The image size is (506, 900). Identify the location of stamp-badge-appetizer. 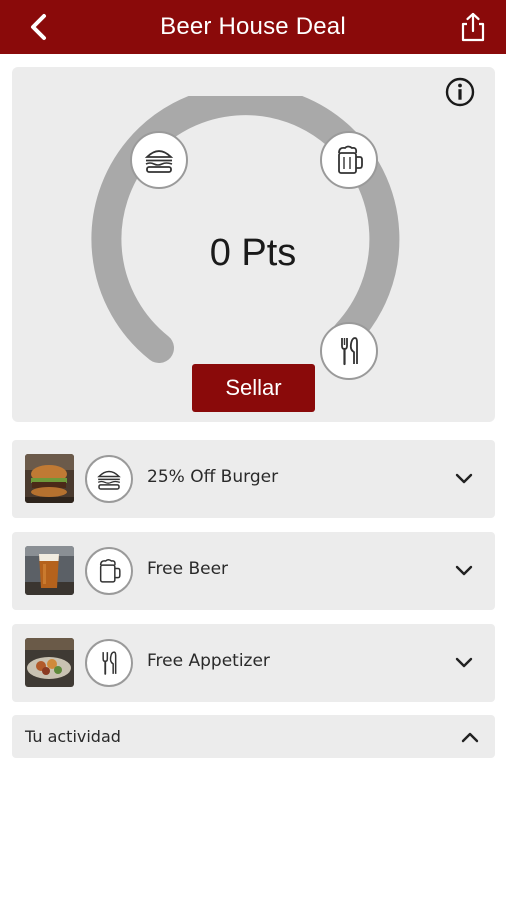
(349, 351).